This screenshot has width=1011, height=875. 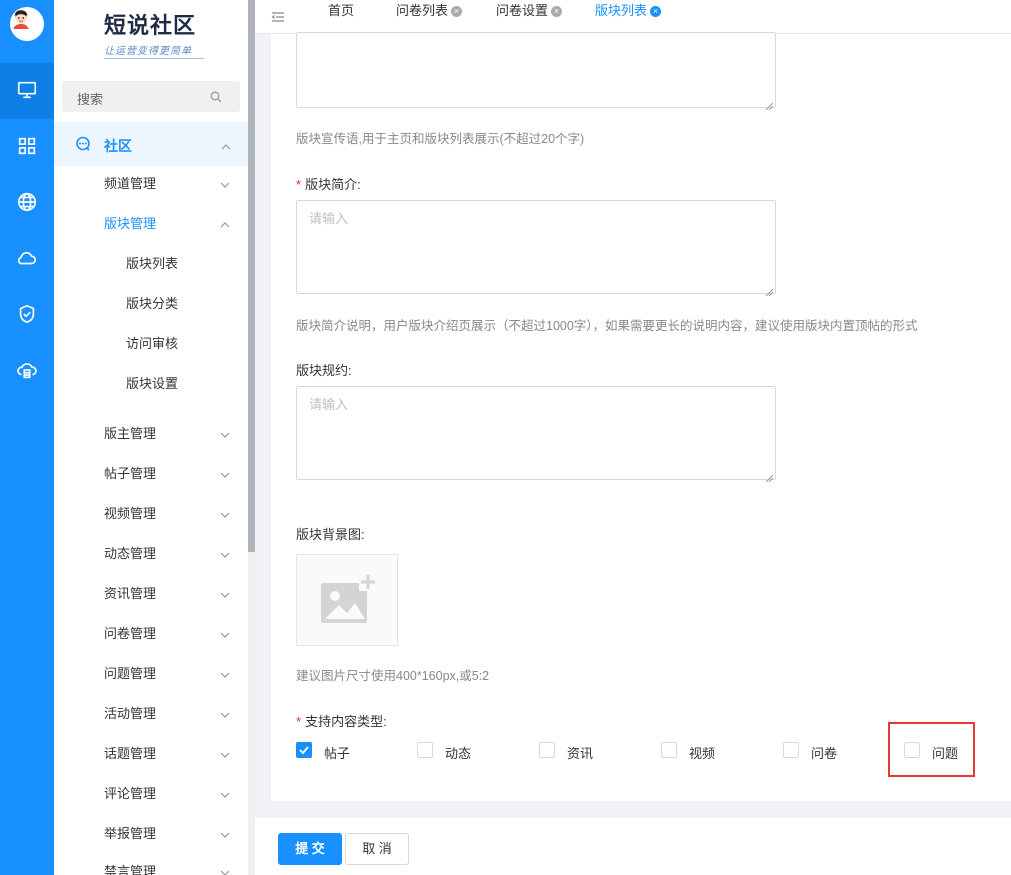 What do you see at coordinates (536, 71) in the screenshot?
I see `slogan-textarea` at bounding box center [536, 71].